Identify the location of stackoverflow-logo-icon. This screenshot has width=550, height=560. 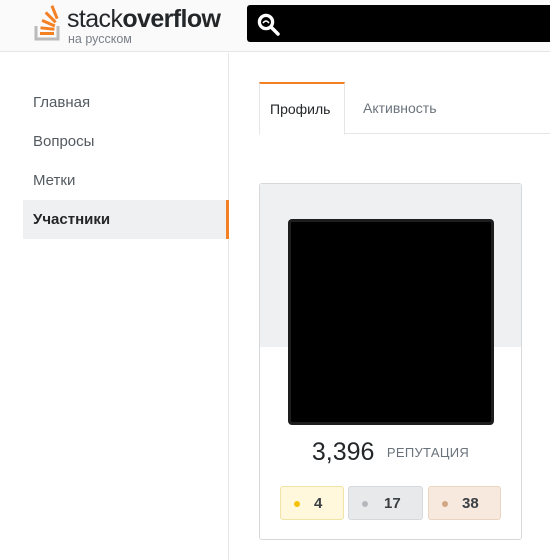
(47, 23).